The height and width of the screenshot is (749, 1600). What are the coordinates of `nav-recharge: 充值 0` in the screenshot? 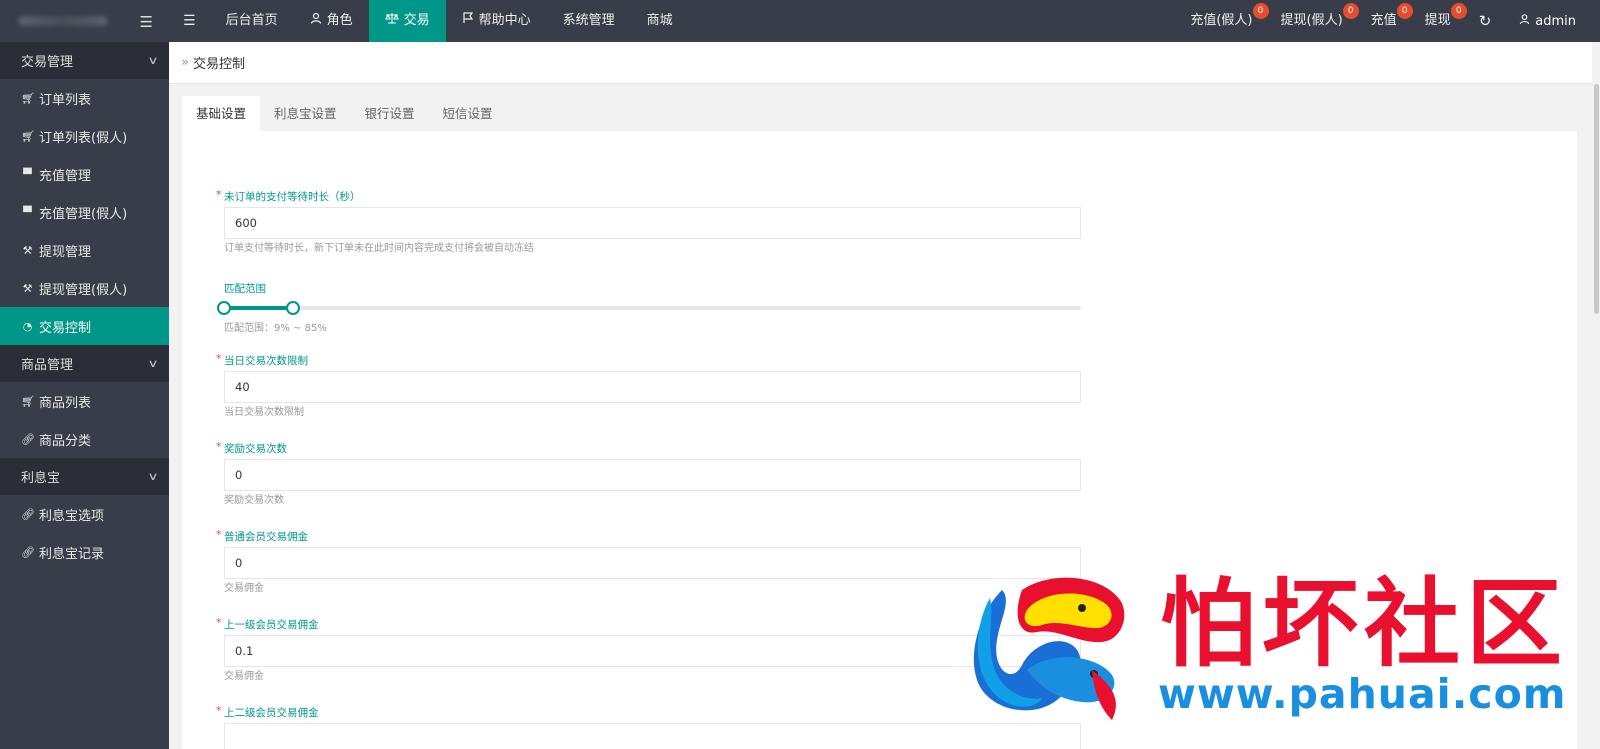 It's located at (1385, 21).